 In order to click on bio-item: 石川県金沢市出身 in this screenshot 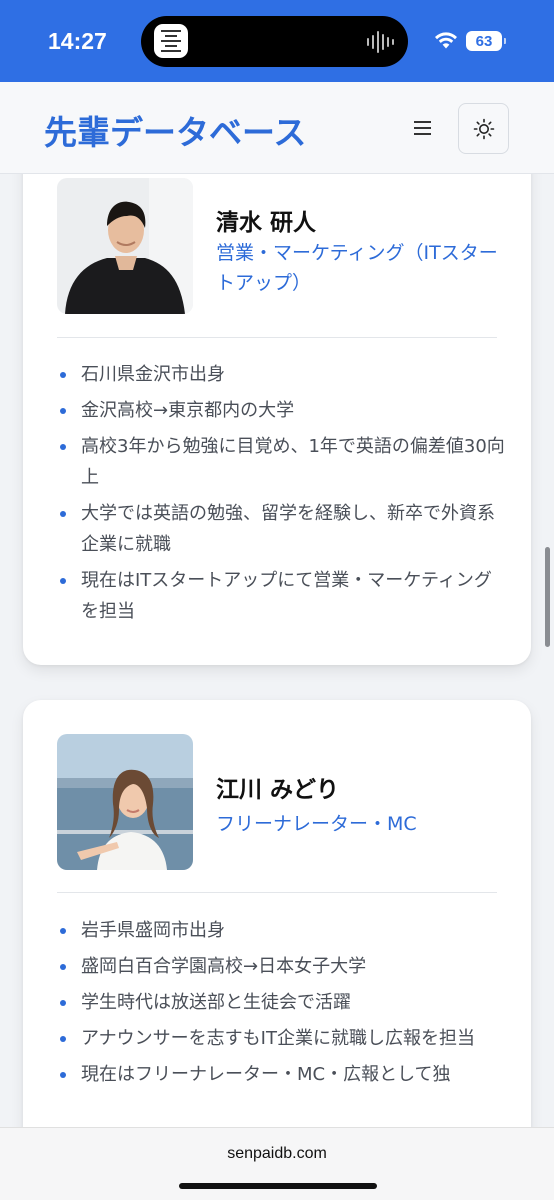, I will do `click(281, 374)`.